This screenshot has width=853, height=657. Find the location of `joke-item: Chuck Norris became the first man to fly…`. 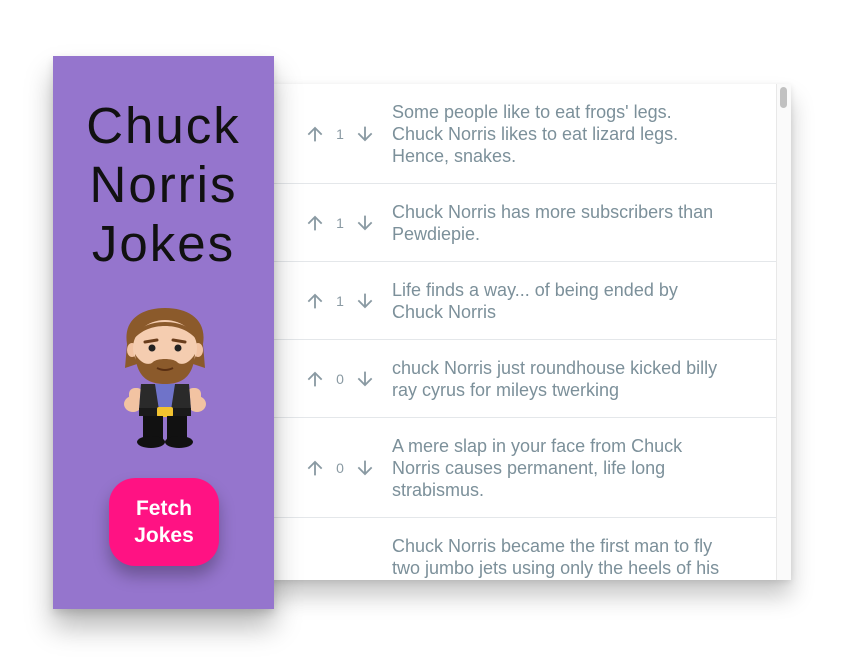

joke-item: Chuck Norris became the first man to fly… is located at coordinates (519, 549).